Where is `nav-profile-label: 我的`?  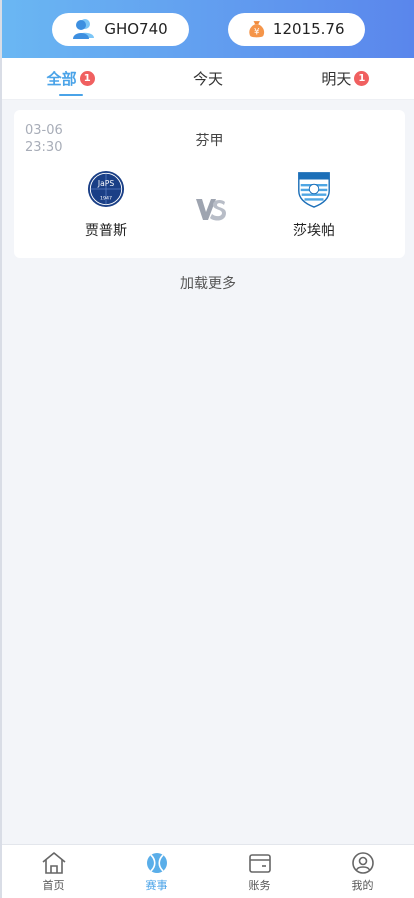 nav-profile-label: 我的 is located at coordinates (362, 885).